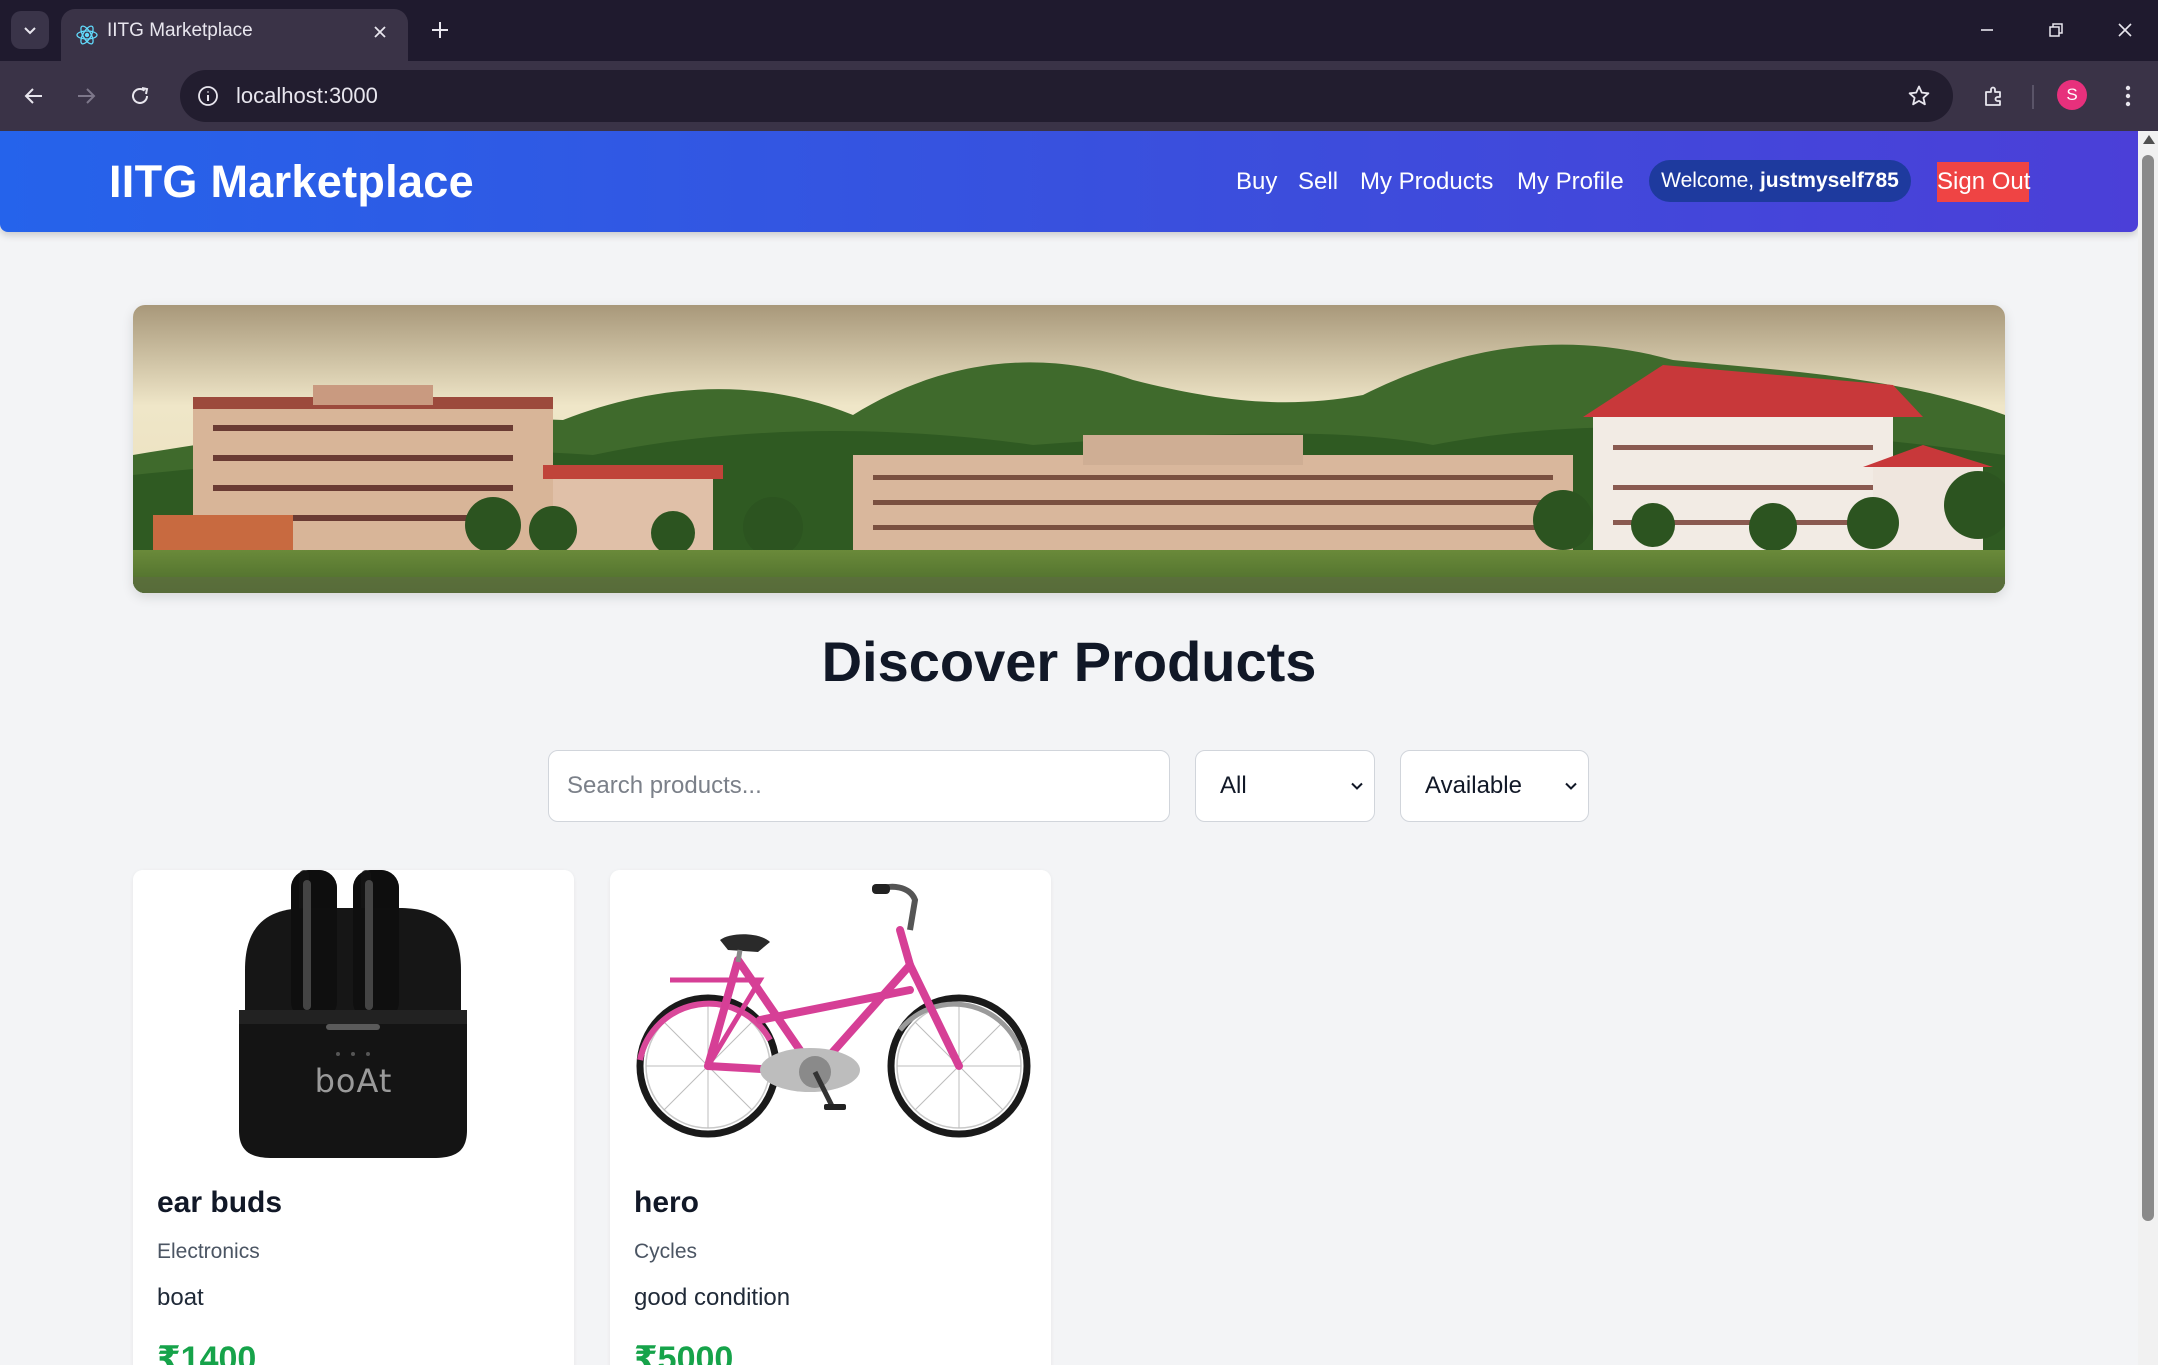 The width and height of the screenshot is (2158, 1365). What do you see at coordinates (684, 1352) in the screenshot?
I see `product-price: ₹5000` at bounding box center [684, 1352].